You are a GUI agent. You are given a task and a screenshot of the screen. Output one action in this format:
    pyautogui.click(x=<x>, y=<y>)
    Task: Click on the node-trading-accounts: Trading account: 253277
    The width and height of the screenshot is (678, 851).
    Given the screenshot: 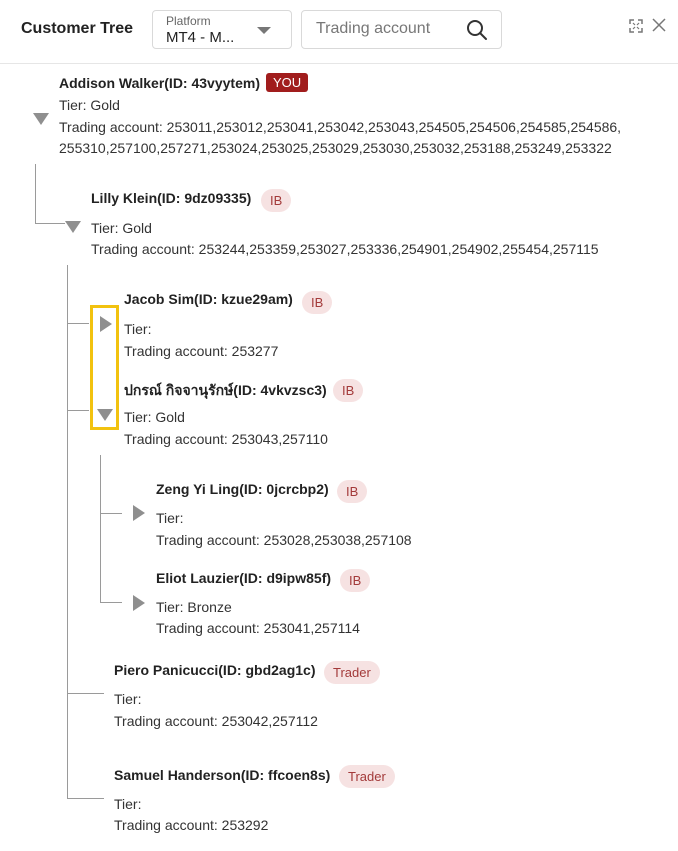 What is the action you would take?
    pyautogui.click(x=201, y=351)
    